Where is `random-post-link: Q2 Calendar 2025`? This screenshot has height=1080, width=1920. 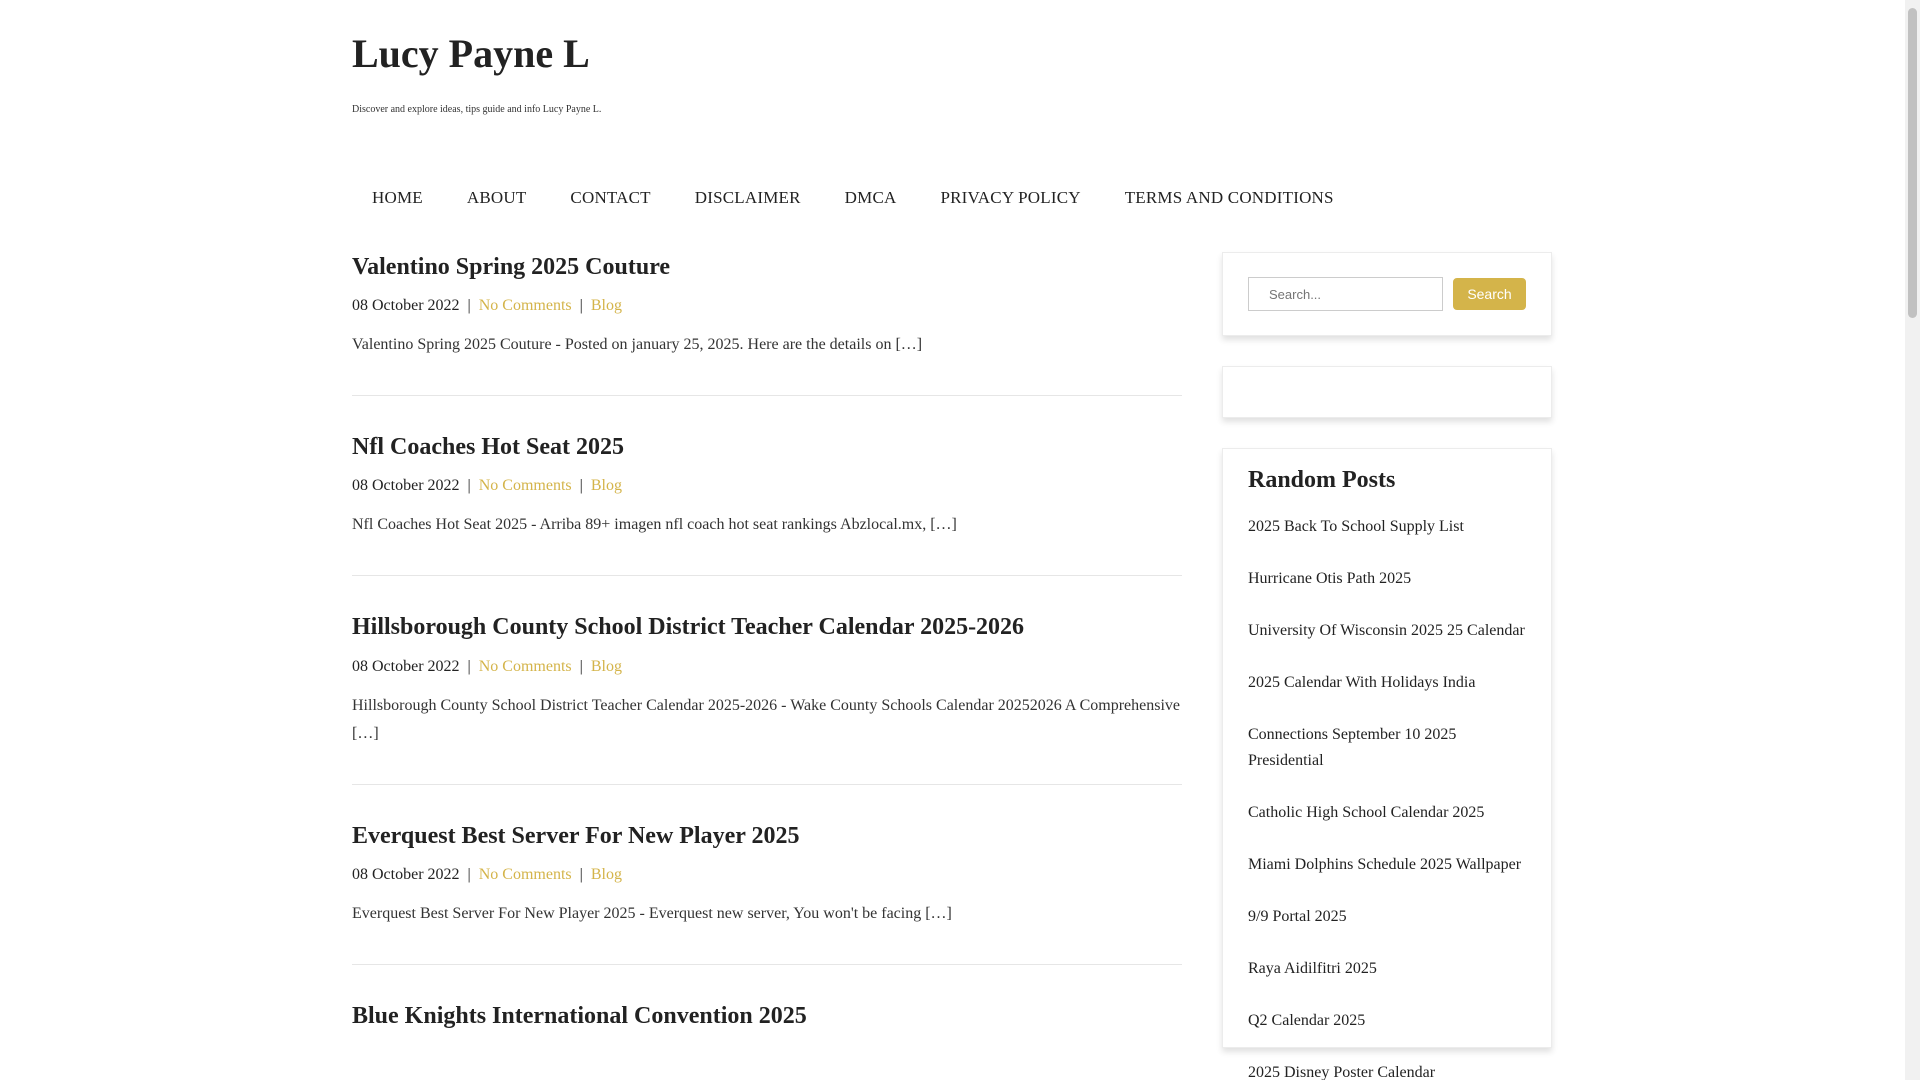
random-post-link: Q2 Calendar 2025 is located at coordinates (1387, 1034).